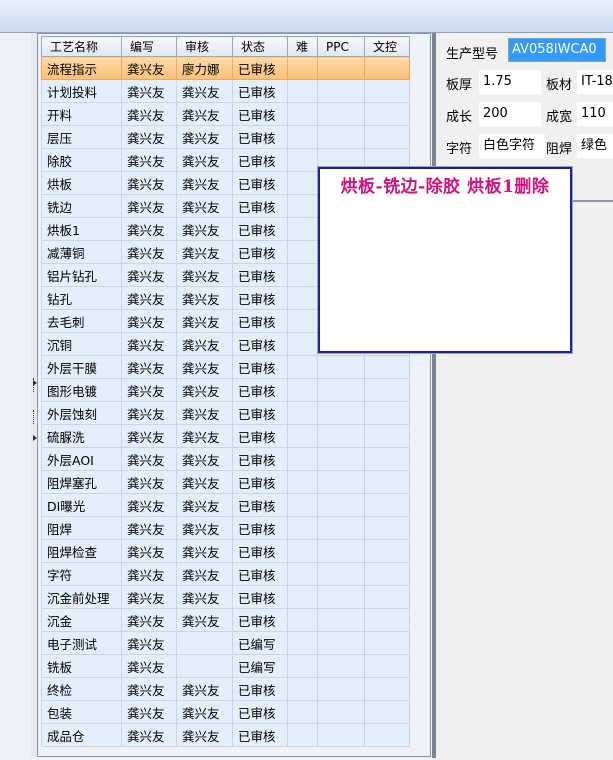 Image resolution: width=613 pixels, height=760 pixels. I want to click on cell-process-name: 图形电镀, so click(81, 390).